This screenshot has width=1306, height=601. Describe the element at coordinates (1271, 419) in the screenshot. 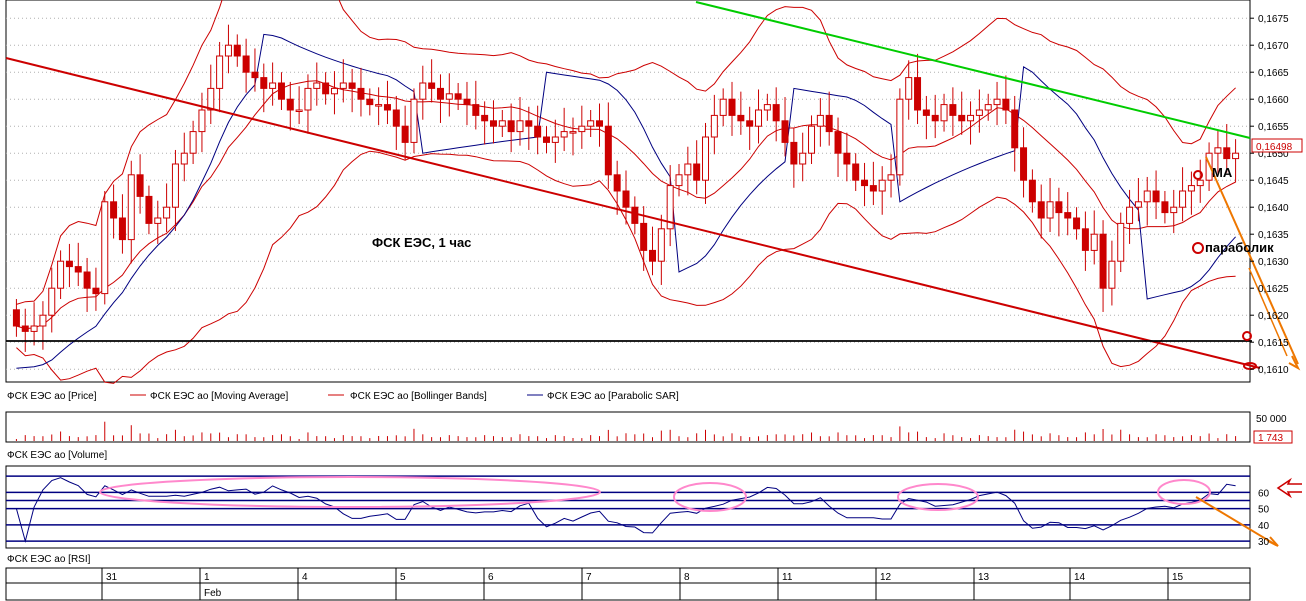

I see `volume-max-label: 50 000` at that location.